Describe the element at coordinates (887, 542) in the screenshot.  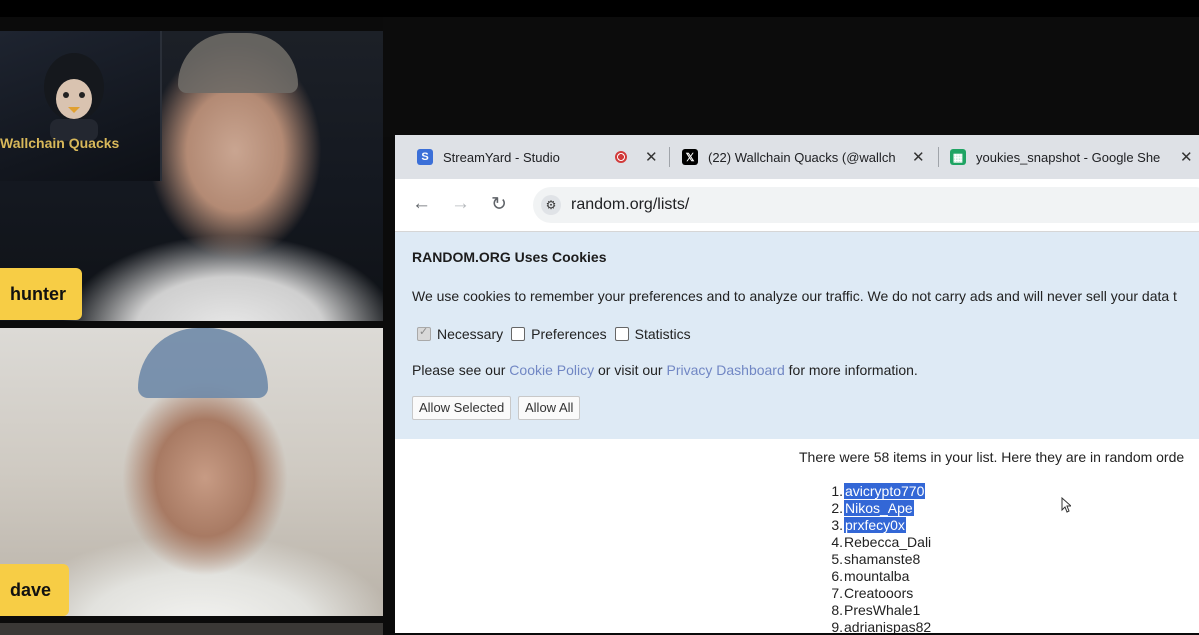
I see `list-item-text: Rebecca_Dali` at that location.